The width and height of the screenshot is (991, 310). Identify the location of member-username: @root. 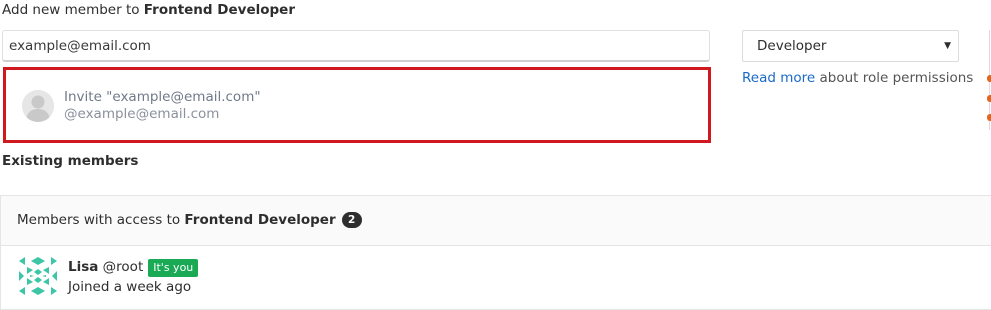
(123, 267).